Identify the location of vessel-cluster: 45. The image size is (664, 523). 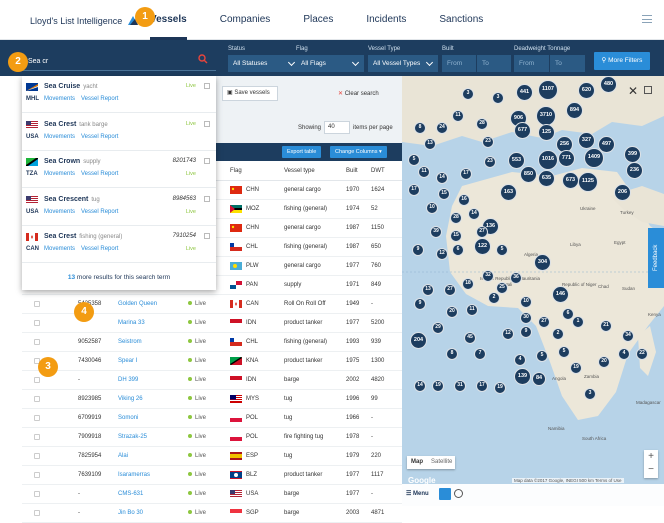
(470, 338).